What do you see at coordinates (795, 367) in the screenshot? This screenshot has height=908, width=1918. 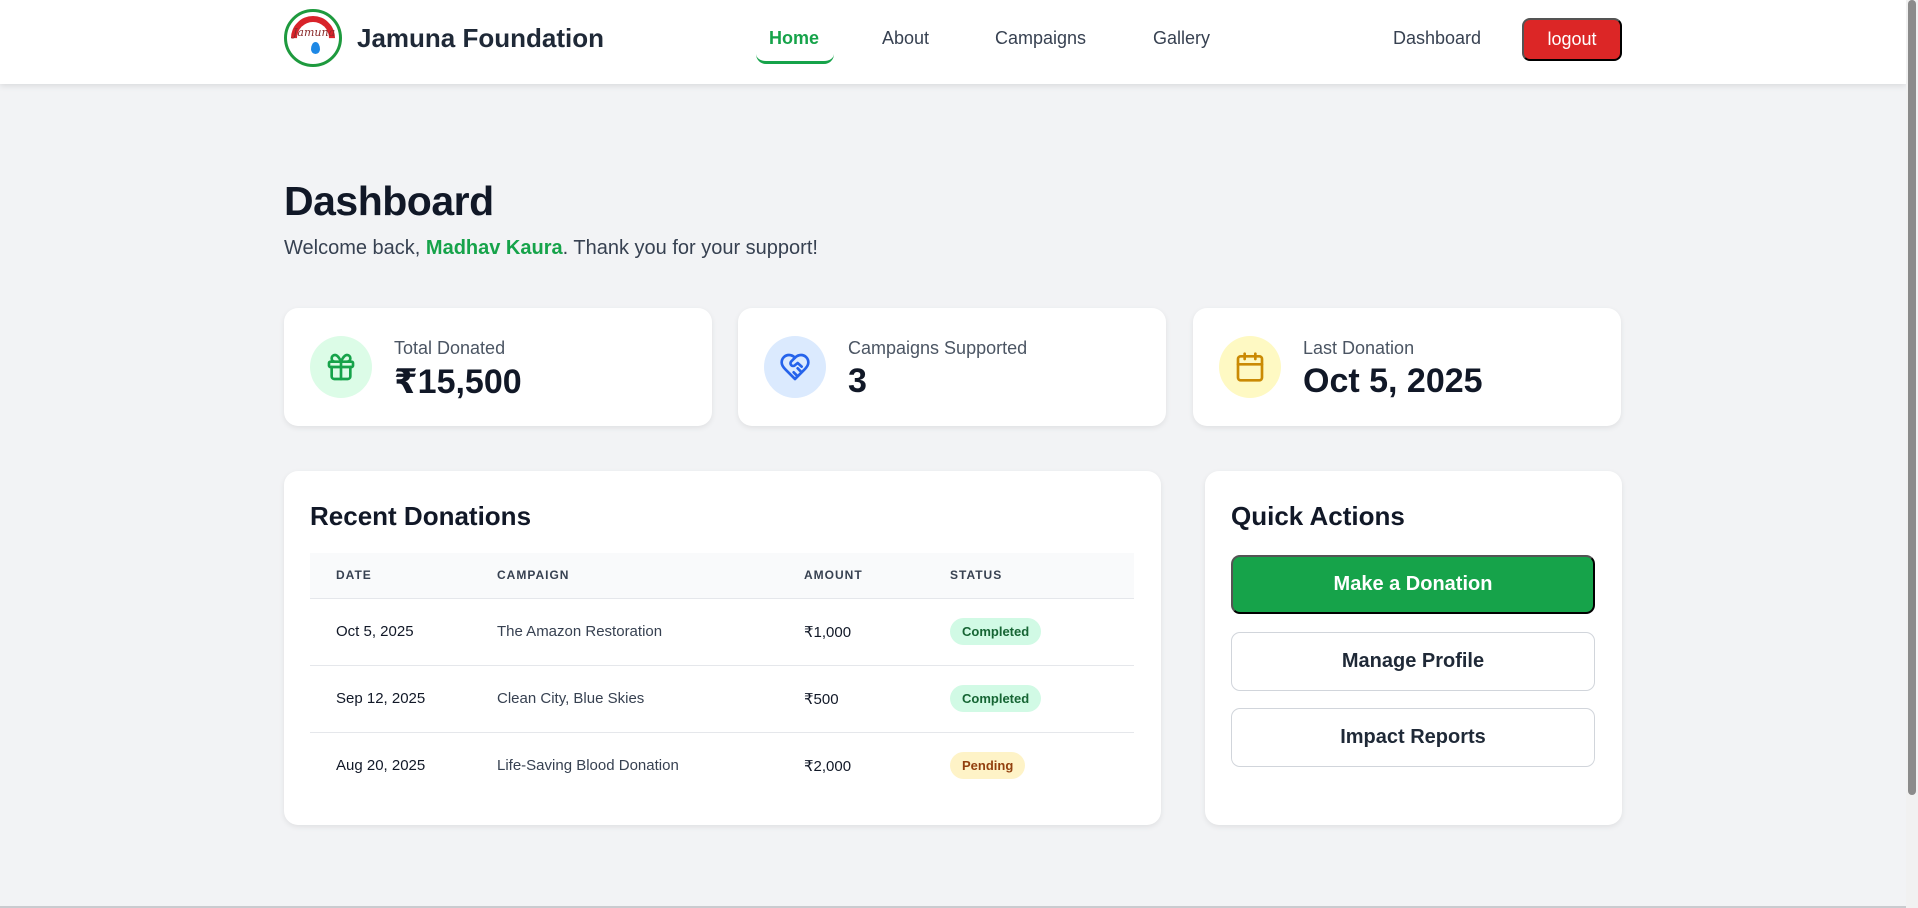 I see `heart-handshake-icon` at bounding box center [795, 367].